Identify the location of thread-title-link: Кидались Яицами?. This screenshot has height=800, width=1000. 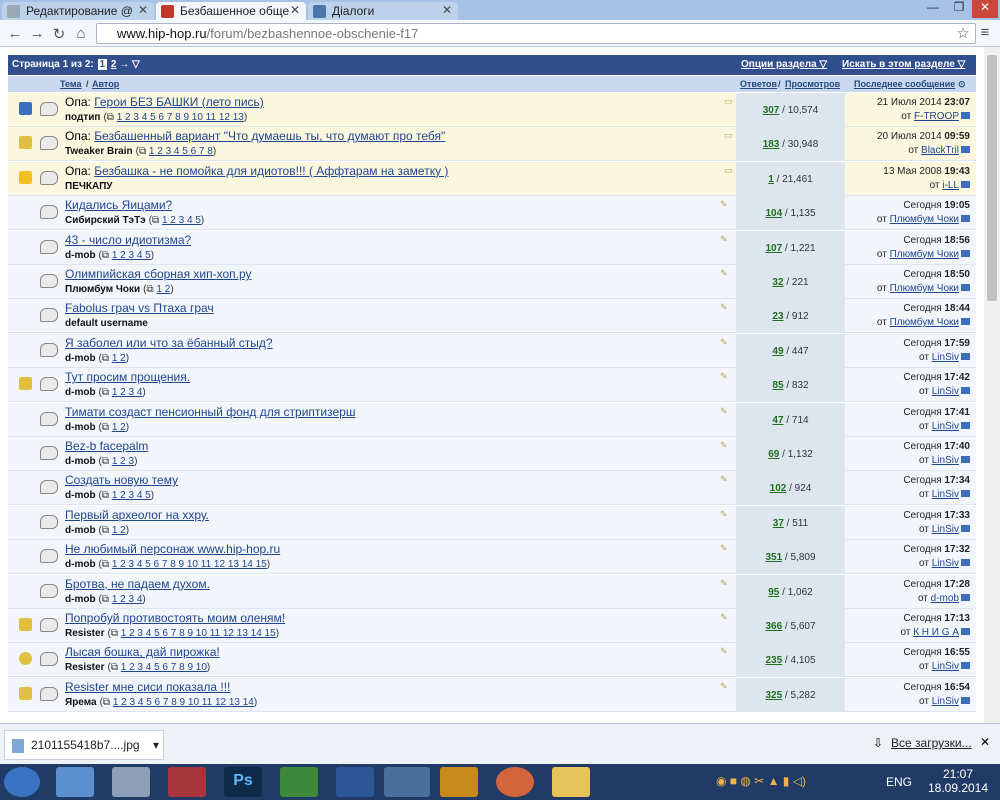
(118, 205).